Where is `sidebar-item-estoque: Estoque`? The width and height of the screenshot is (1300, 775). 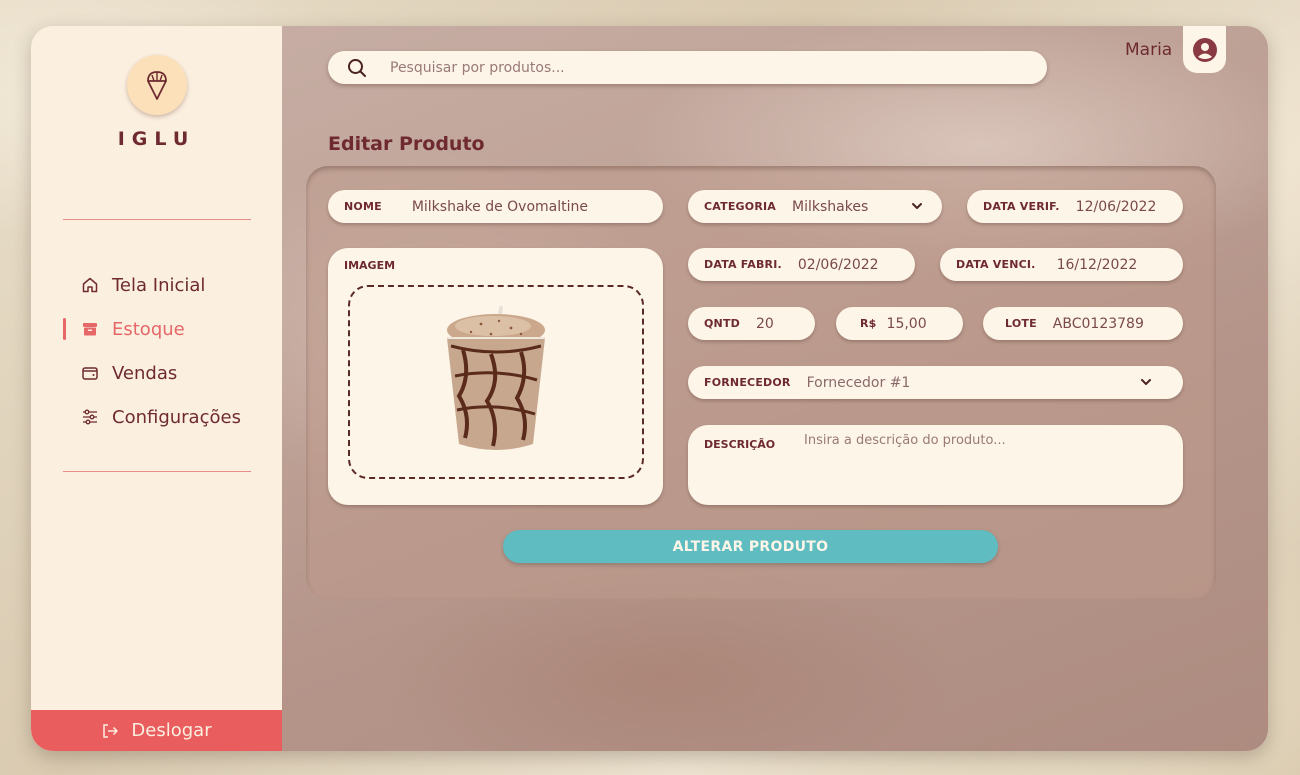 sidebar-item-estoque: Estoque is located at coordinates (133, 329).